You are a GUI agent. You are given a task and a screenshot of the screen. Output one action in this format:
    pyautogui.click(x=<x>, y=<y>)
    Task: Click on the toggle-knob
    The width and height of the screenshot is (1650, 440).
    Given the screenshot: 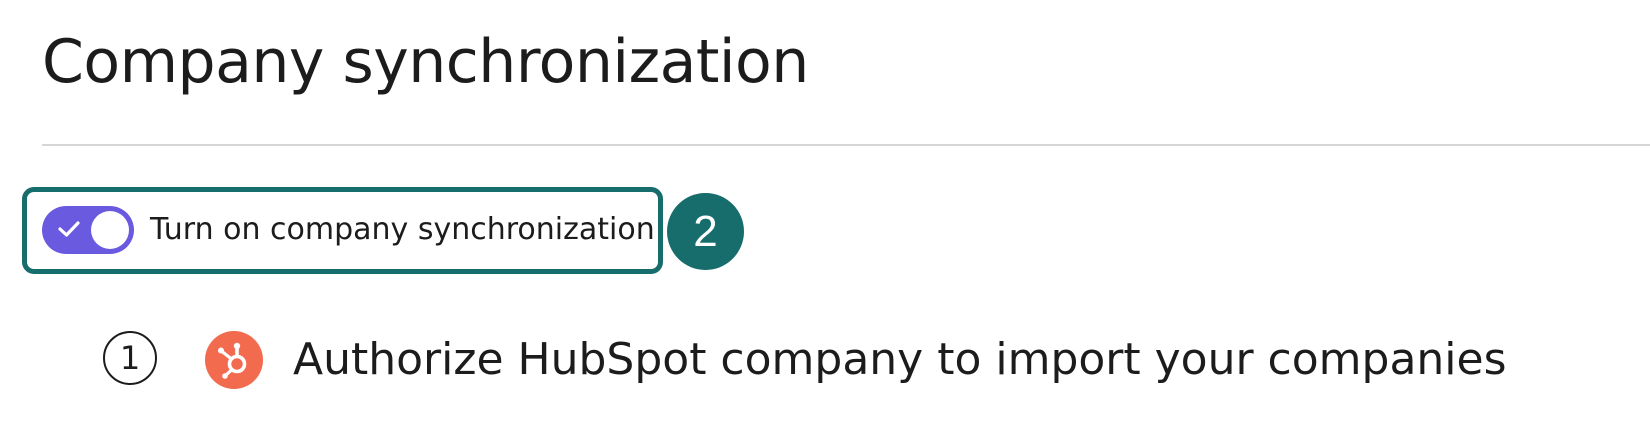 What is the action you would take?
    pyautogui.click(x=110, y=230)
    